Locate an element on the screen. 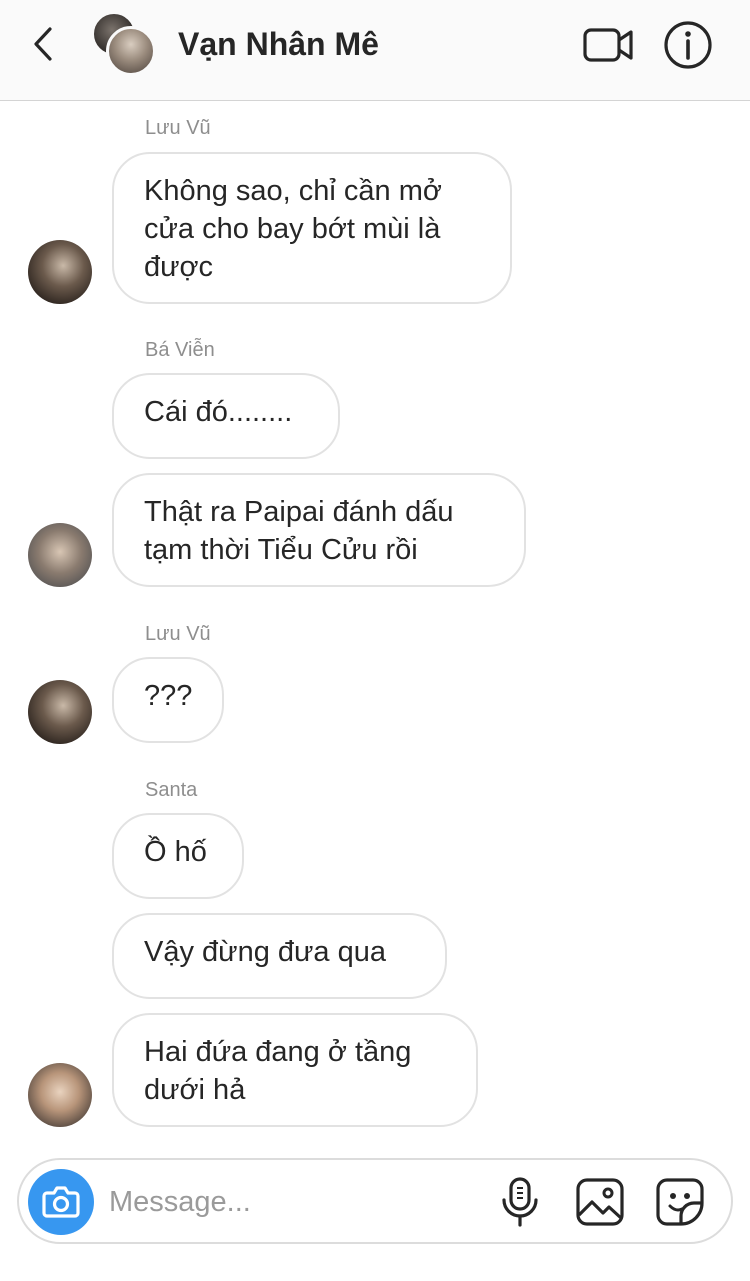 The height and width of the screenshot is (1281, 750). group-avatar is located at coordinates (125, 45).